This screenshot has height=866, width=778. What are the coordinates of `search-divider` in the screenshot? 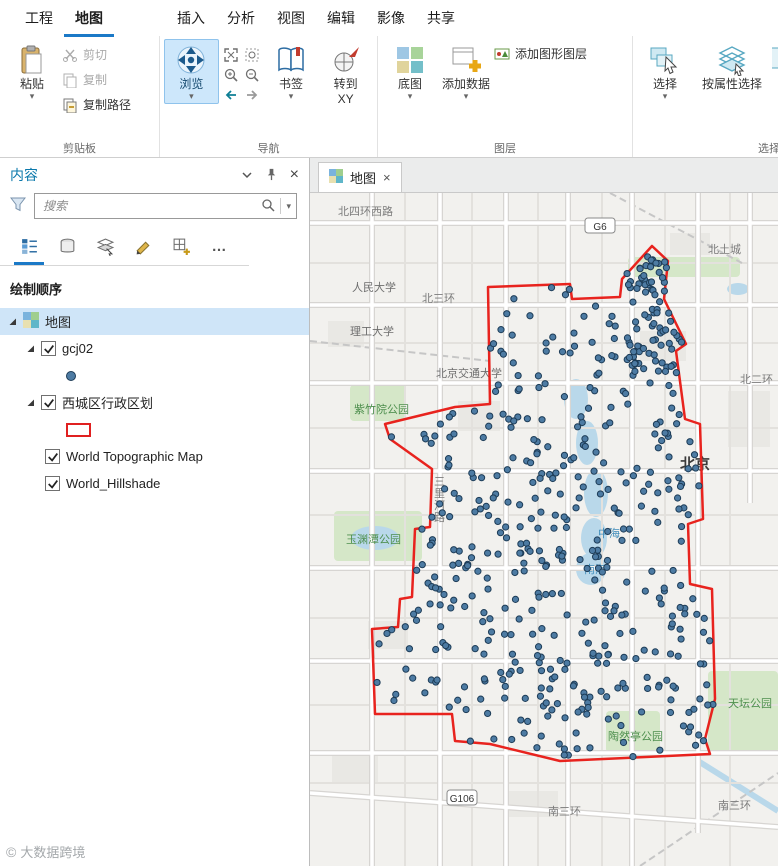 It's located at (281, 206).